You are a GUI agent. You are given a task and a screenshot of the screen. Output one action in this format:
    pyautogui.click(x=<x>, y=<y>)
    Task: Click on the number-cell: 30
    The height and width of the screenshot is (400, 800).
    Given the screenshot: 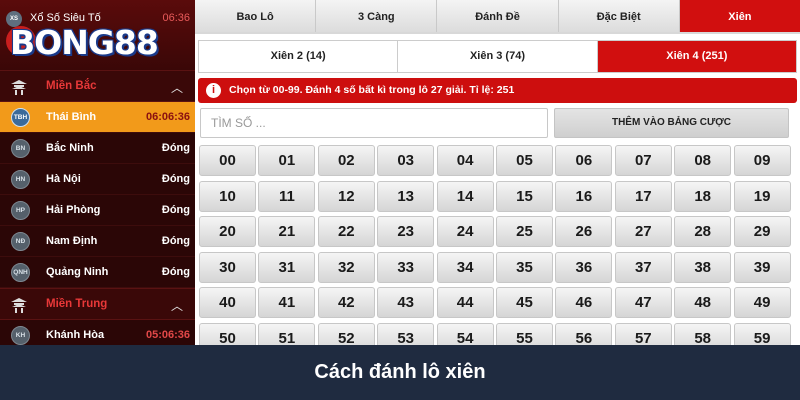 What is the action you would take?
    pyautogui.click(x=227, y=267)
    